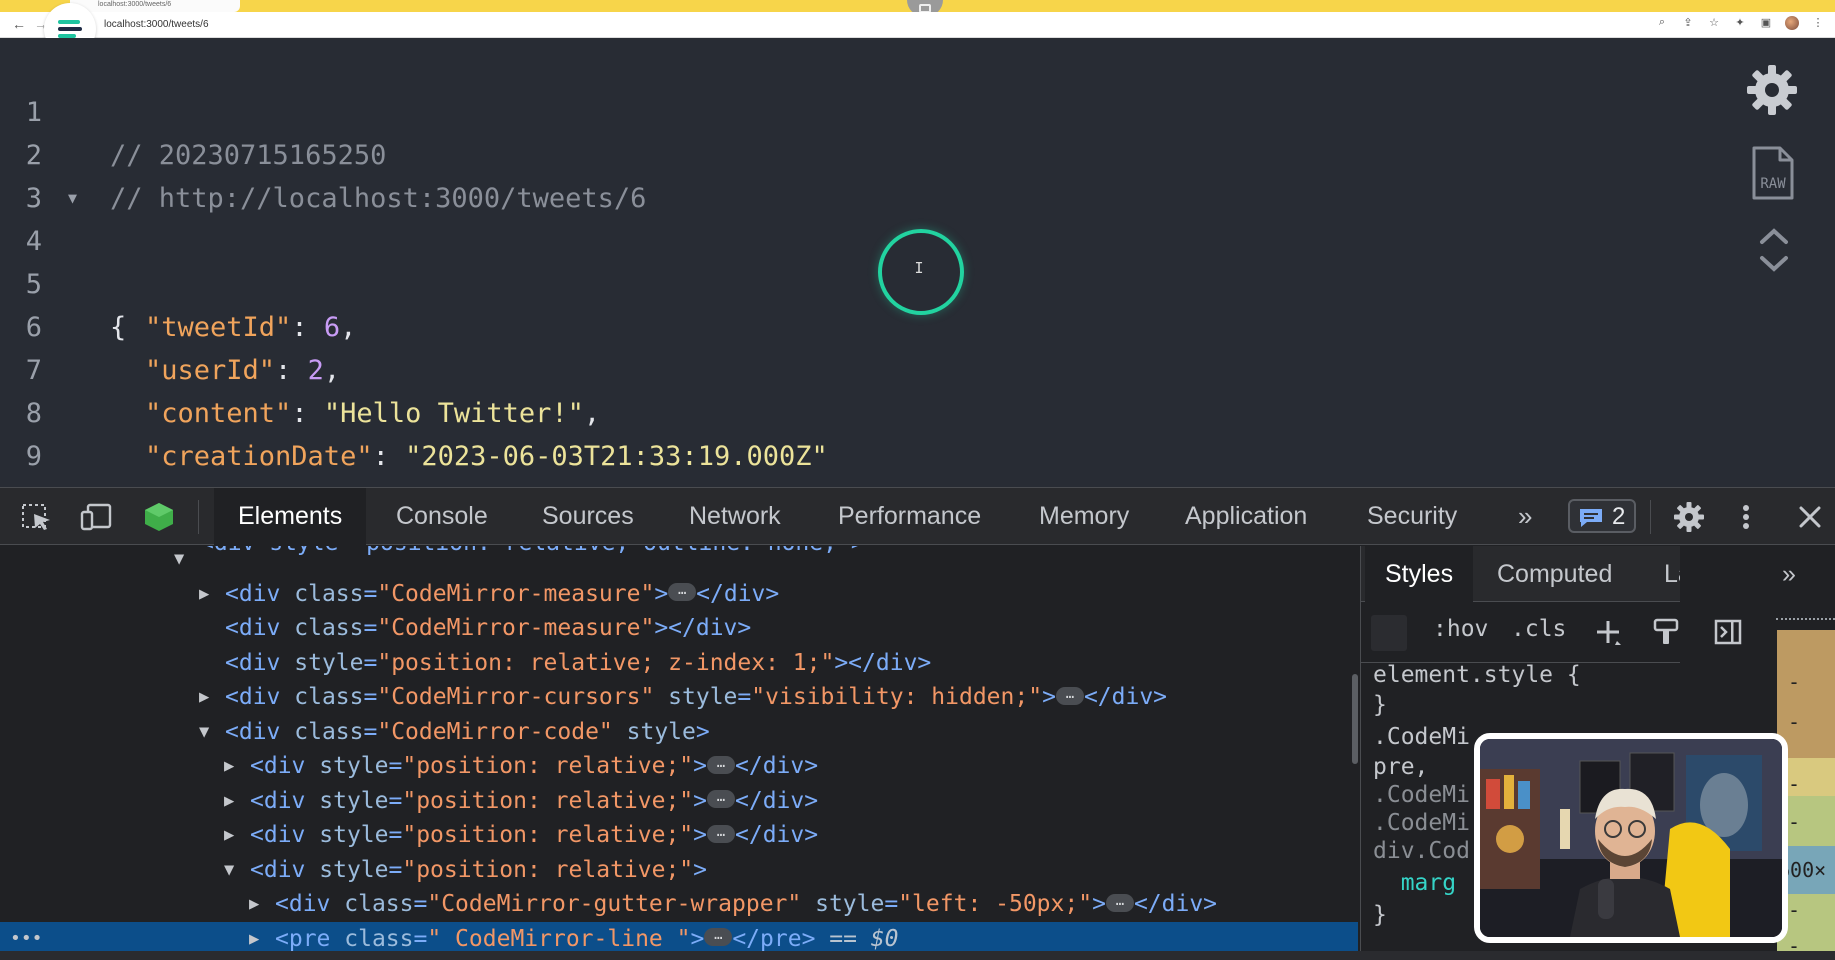 Image resolution: width=1835 pixels, height=960 pixels. I want to click on devtools-settings-gear-icon, so click(1689, 517).